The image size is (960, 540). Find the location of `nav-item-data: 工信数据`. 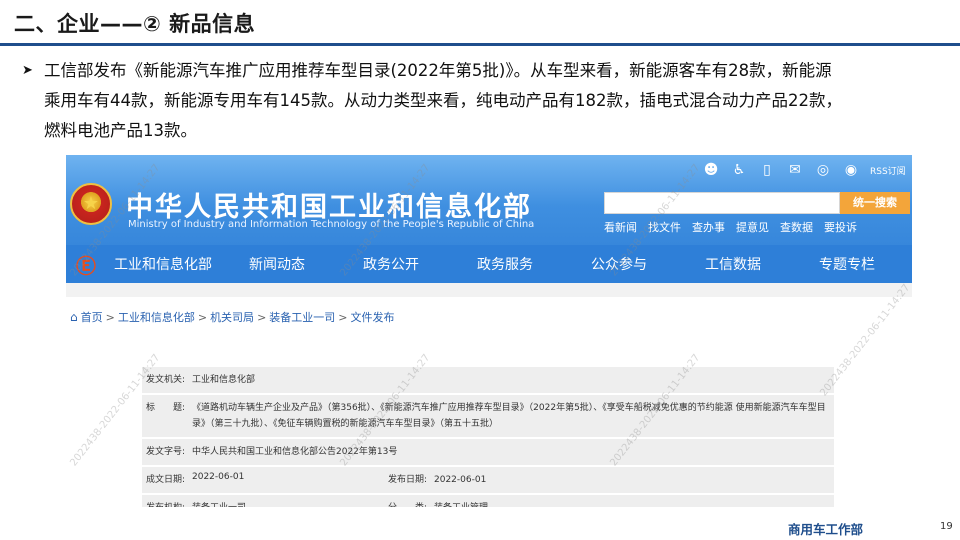

nav-item-data: 工信数据 is located at coordinates (733, 264).